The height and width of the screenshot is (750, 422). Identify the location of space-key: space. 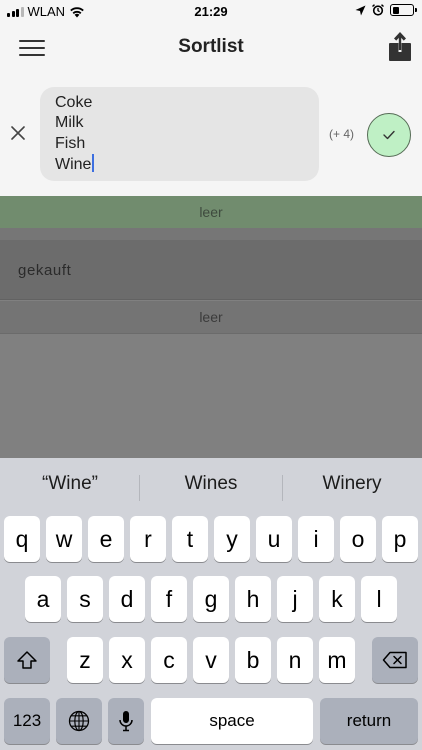
(232, 721).